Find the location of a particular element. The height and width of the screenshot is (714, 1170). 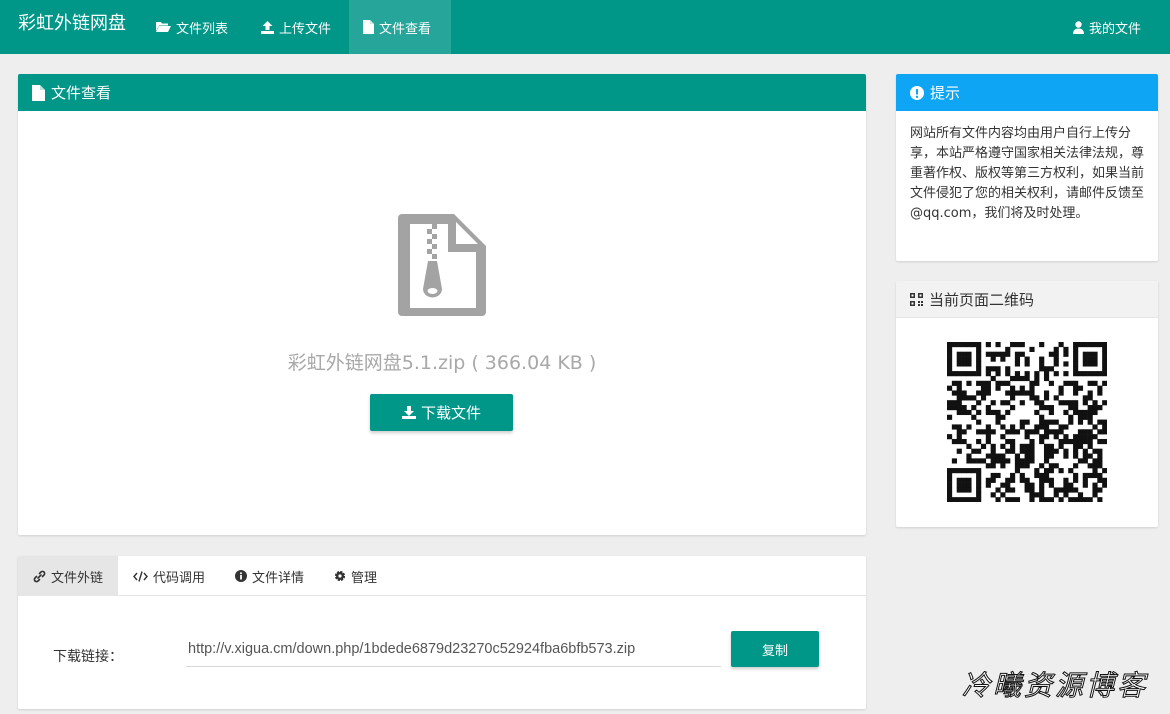

brand-logo: 彩虹外链网盘 is located at coordinates (72, 24).